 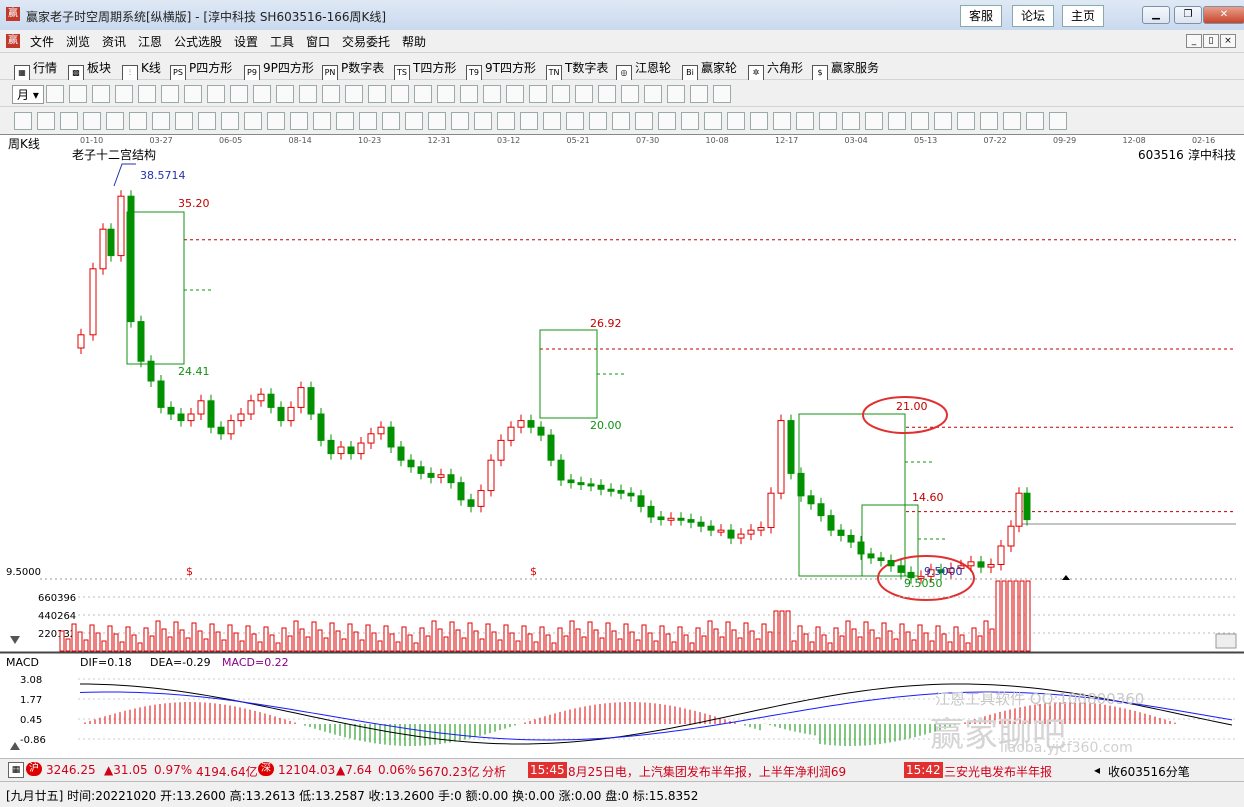 What do you see at coordinates (414, 41) in the screenshot?
I see `menu-help: 帮助` at bounding box center [414, 41].